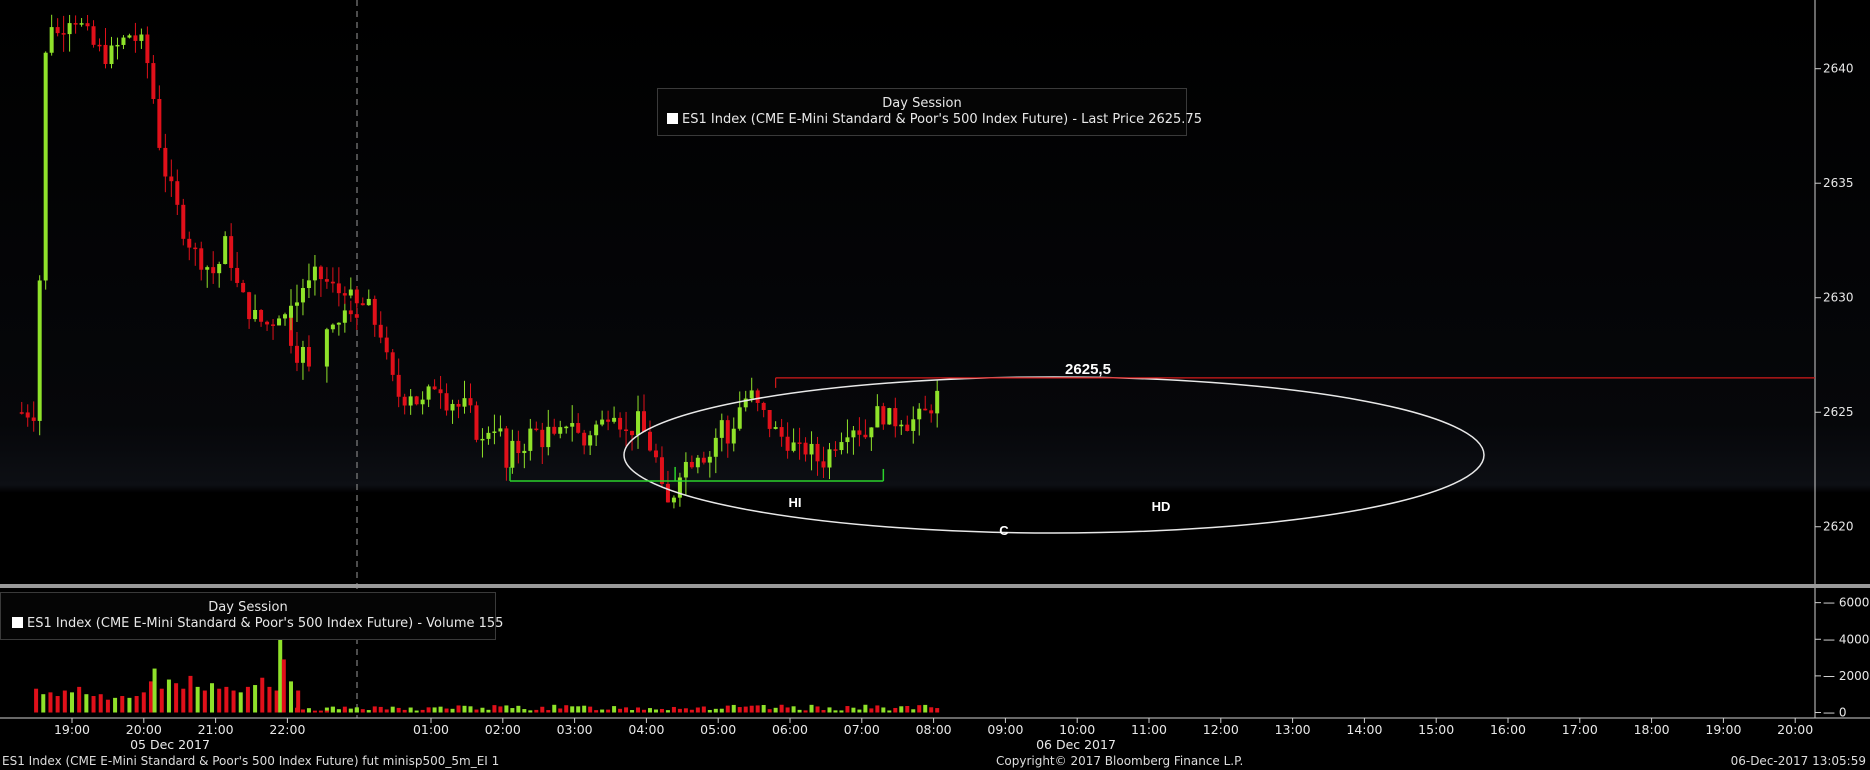 The width and height of the screenshot is (1870, 770). I want to click on time-tick-label: 04:00, so click(646, 729).